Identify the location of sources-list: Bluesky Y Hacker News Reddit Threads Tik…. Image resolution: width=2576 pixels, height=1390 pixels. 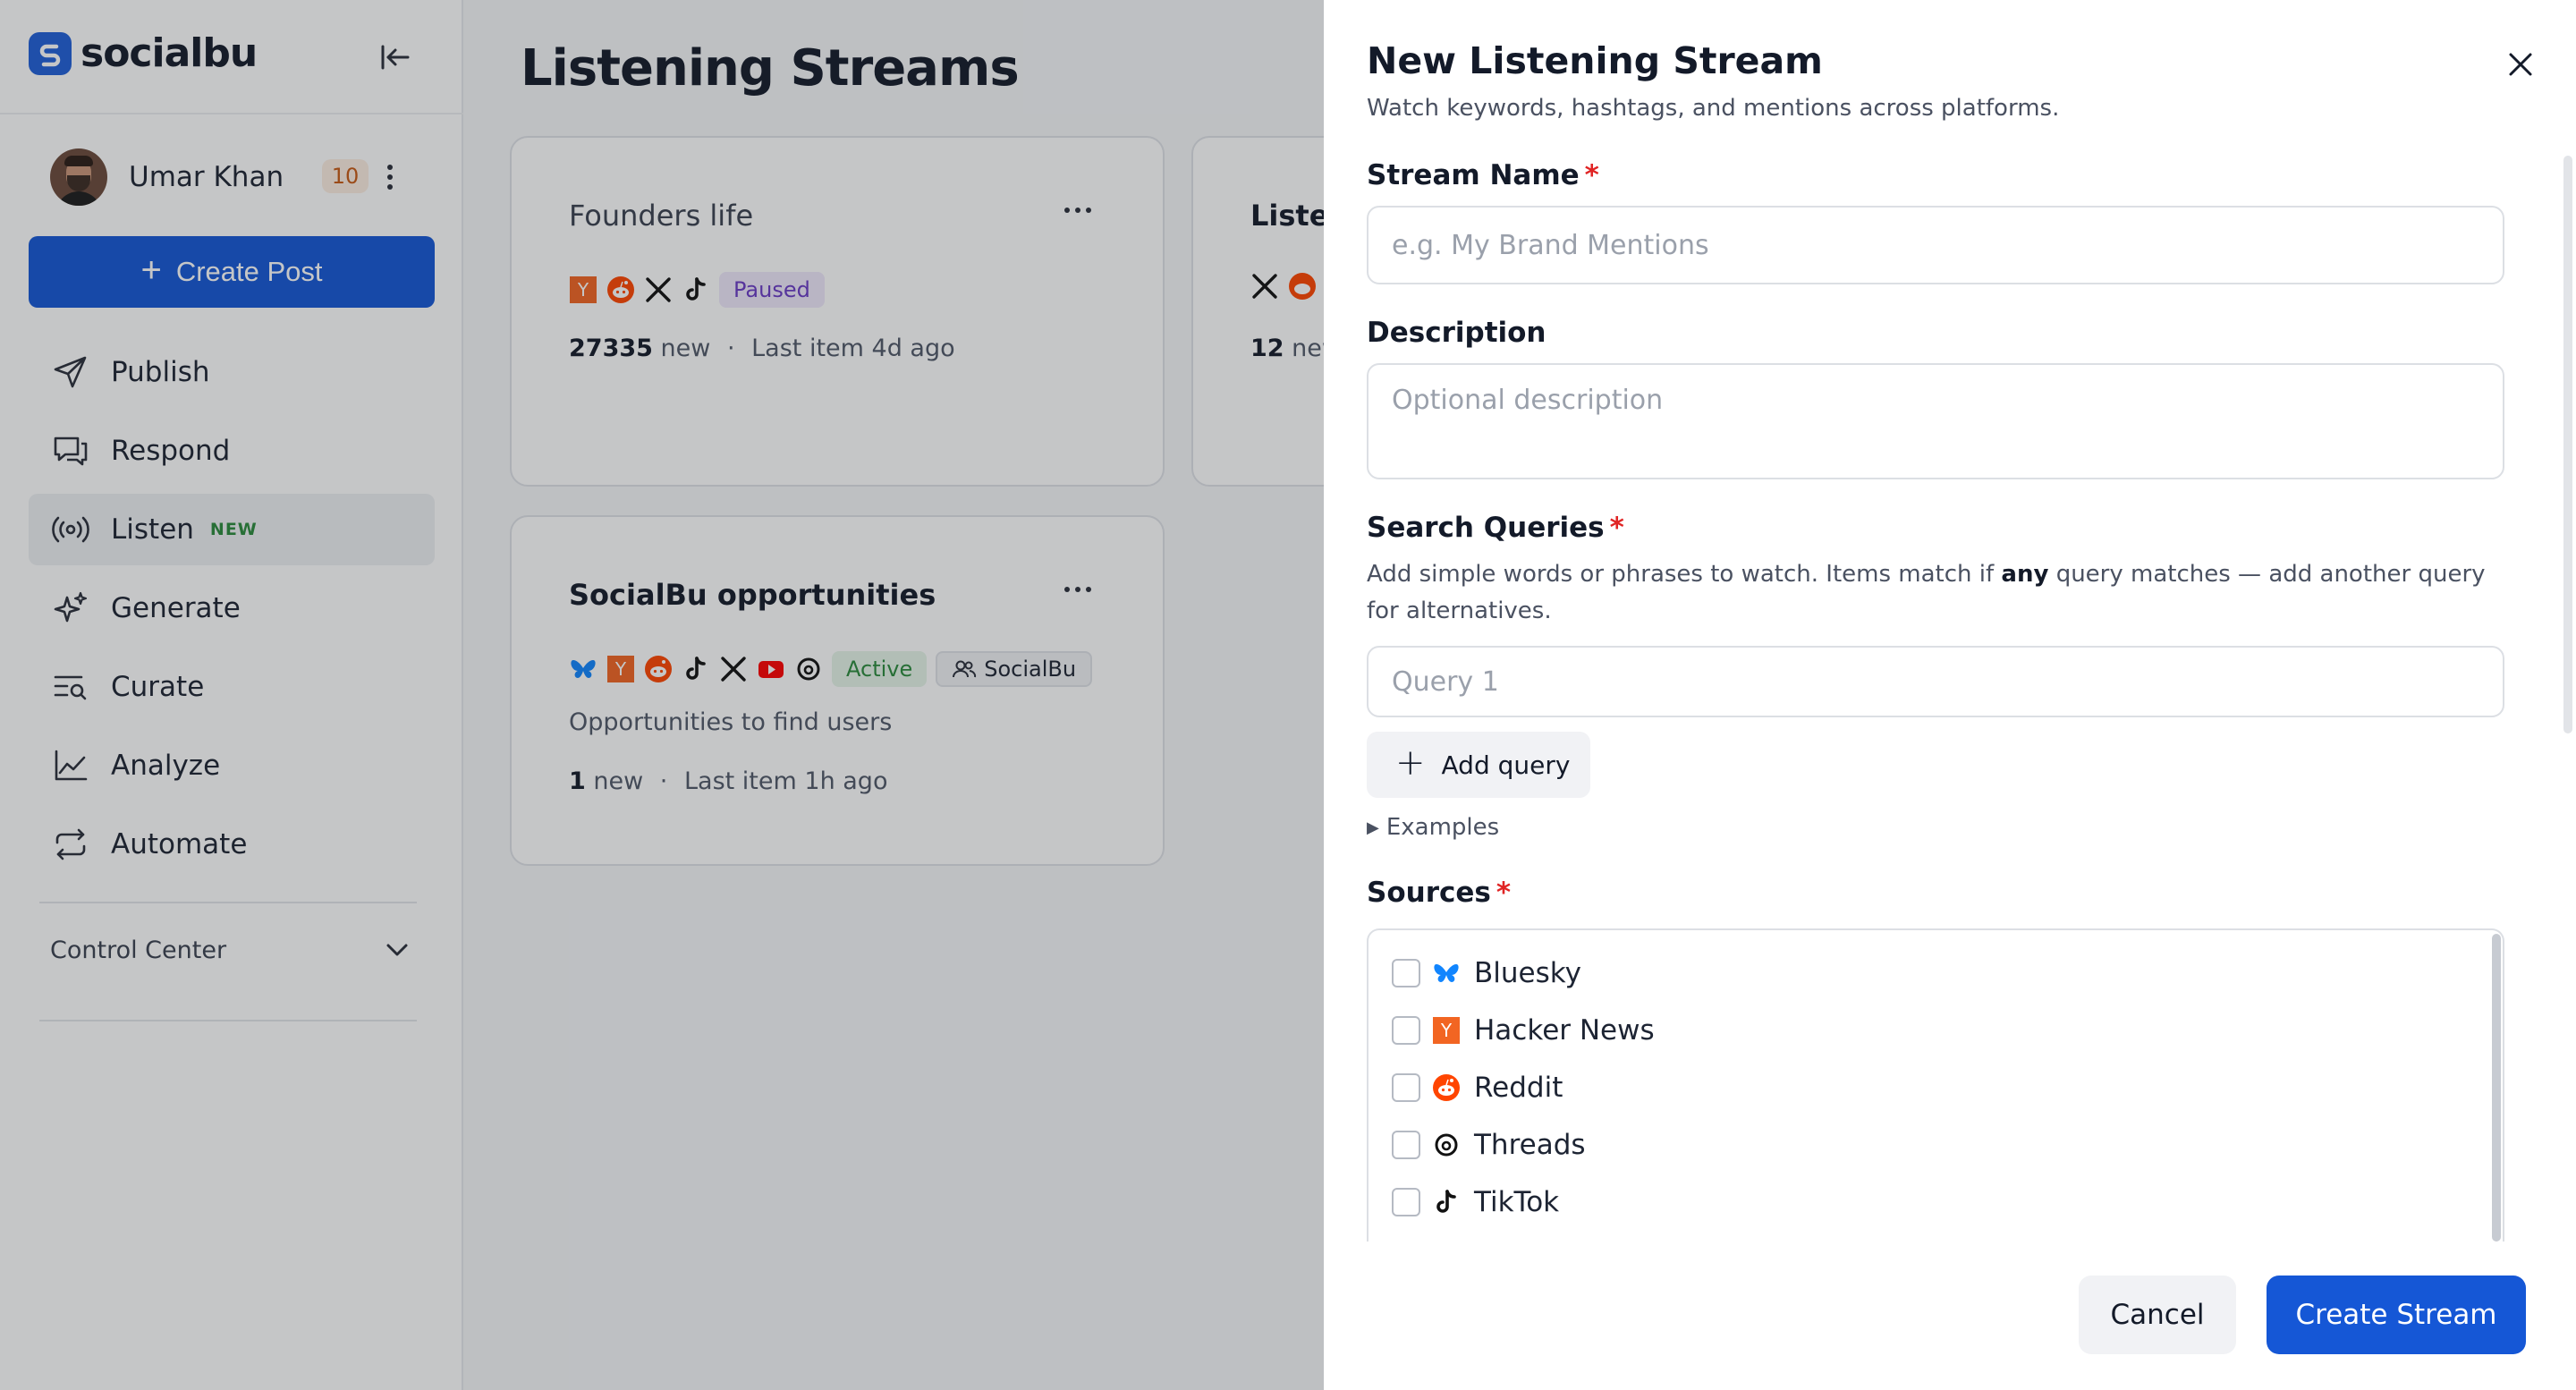
(1935, 1085).